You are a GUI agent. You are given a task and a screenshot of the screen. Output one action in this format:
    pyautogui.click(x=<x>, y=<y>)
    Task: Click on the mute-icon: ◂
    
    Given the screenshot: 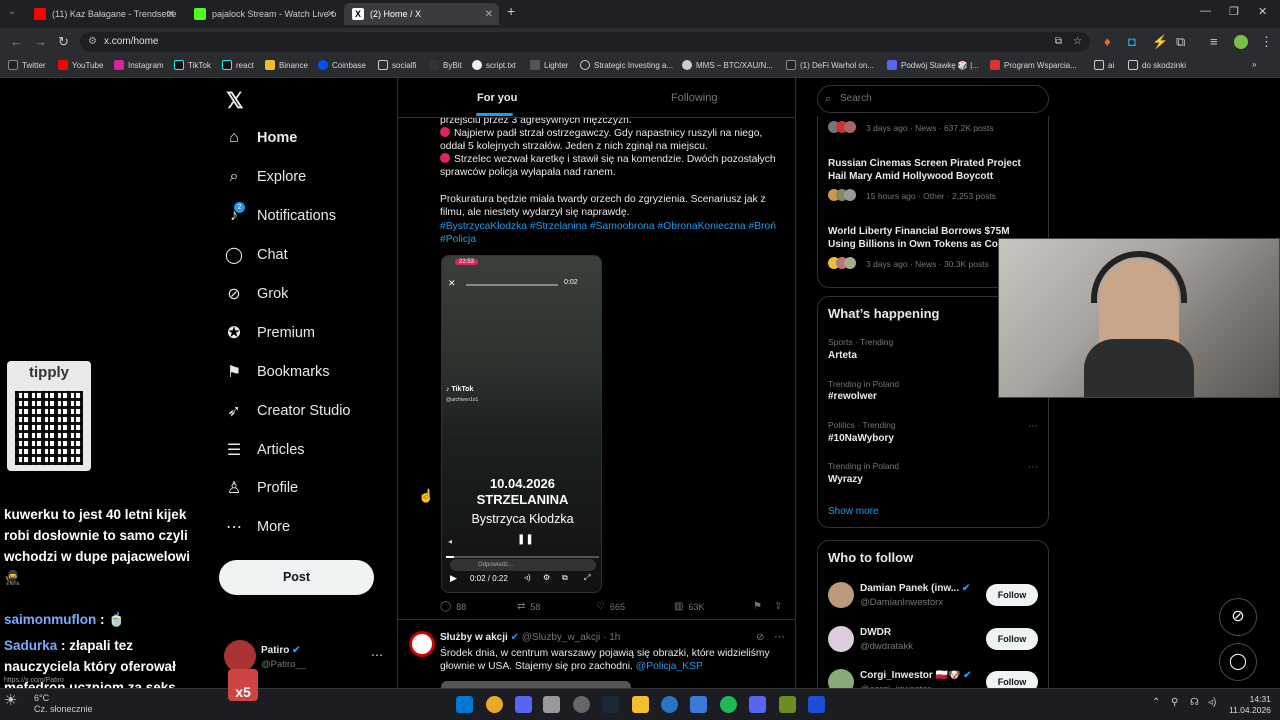 What is the action you would take?
    pyautogui.click(x=450, y=541)
    